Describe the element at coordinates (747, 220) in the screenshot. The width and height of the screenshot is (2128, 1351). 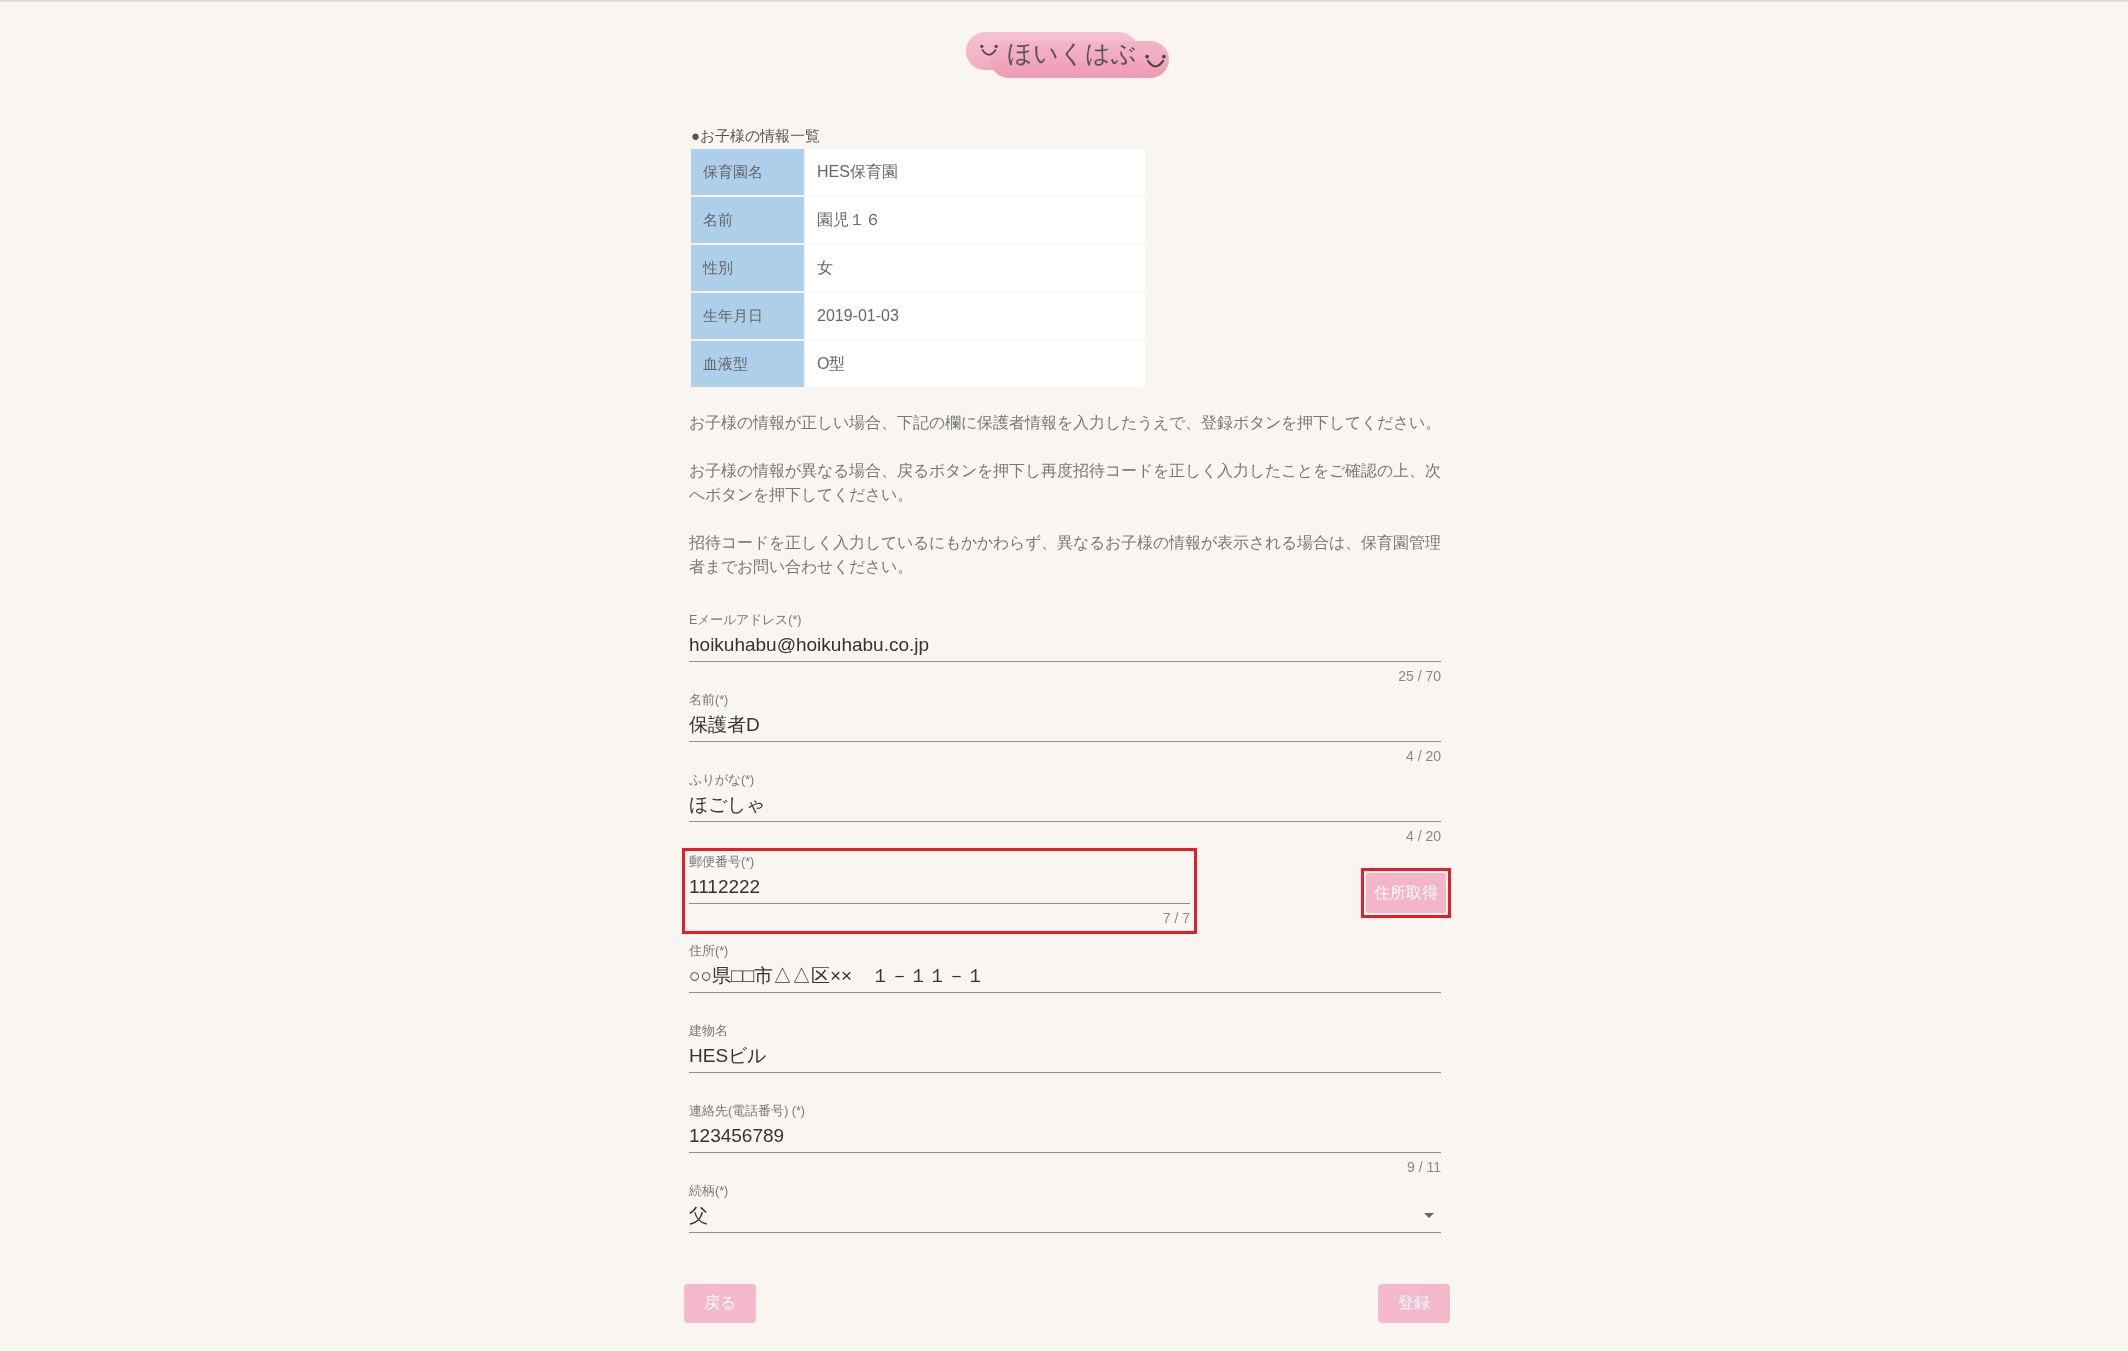
I see `header-cell: 名前` at that location.